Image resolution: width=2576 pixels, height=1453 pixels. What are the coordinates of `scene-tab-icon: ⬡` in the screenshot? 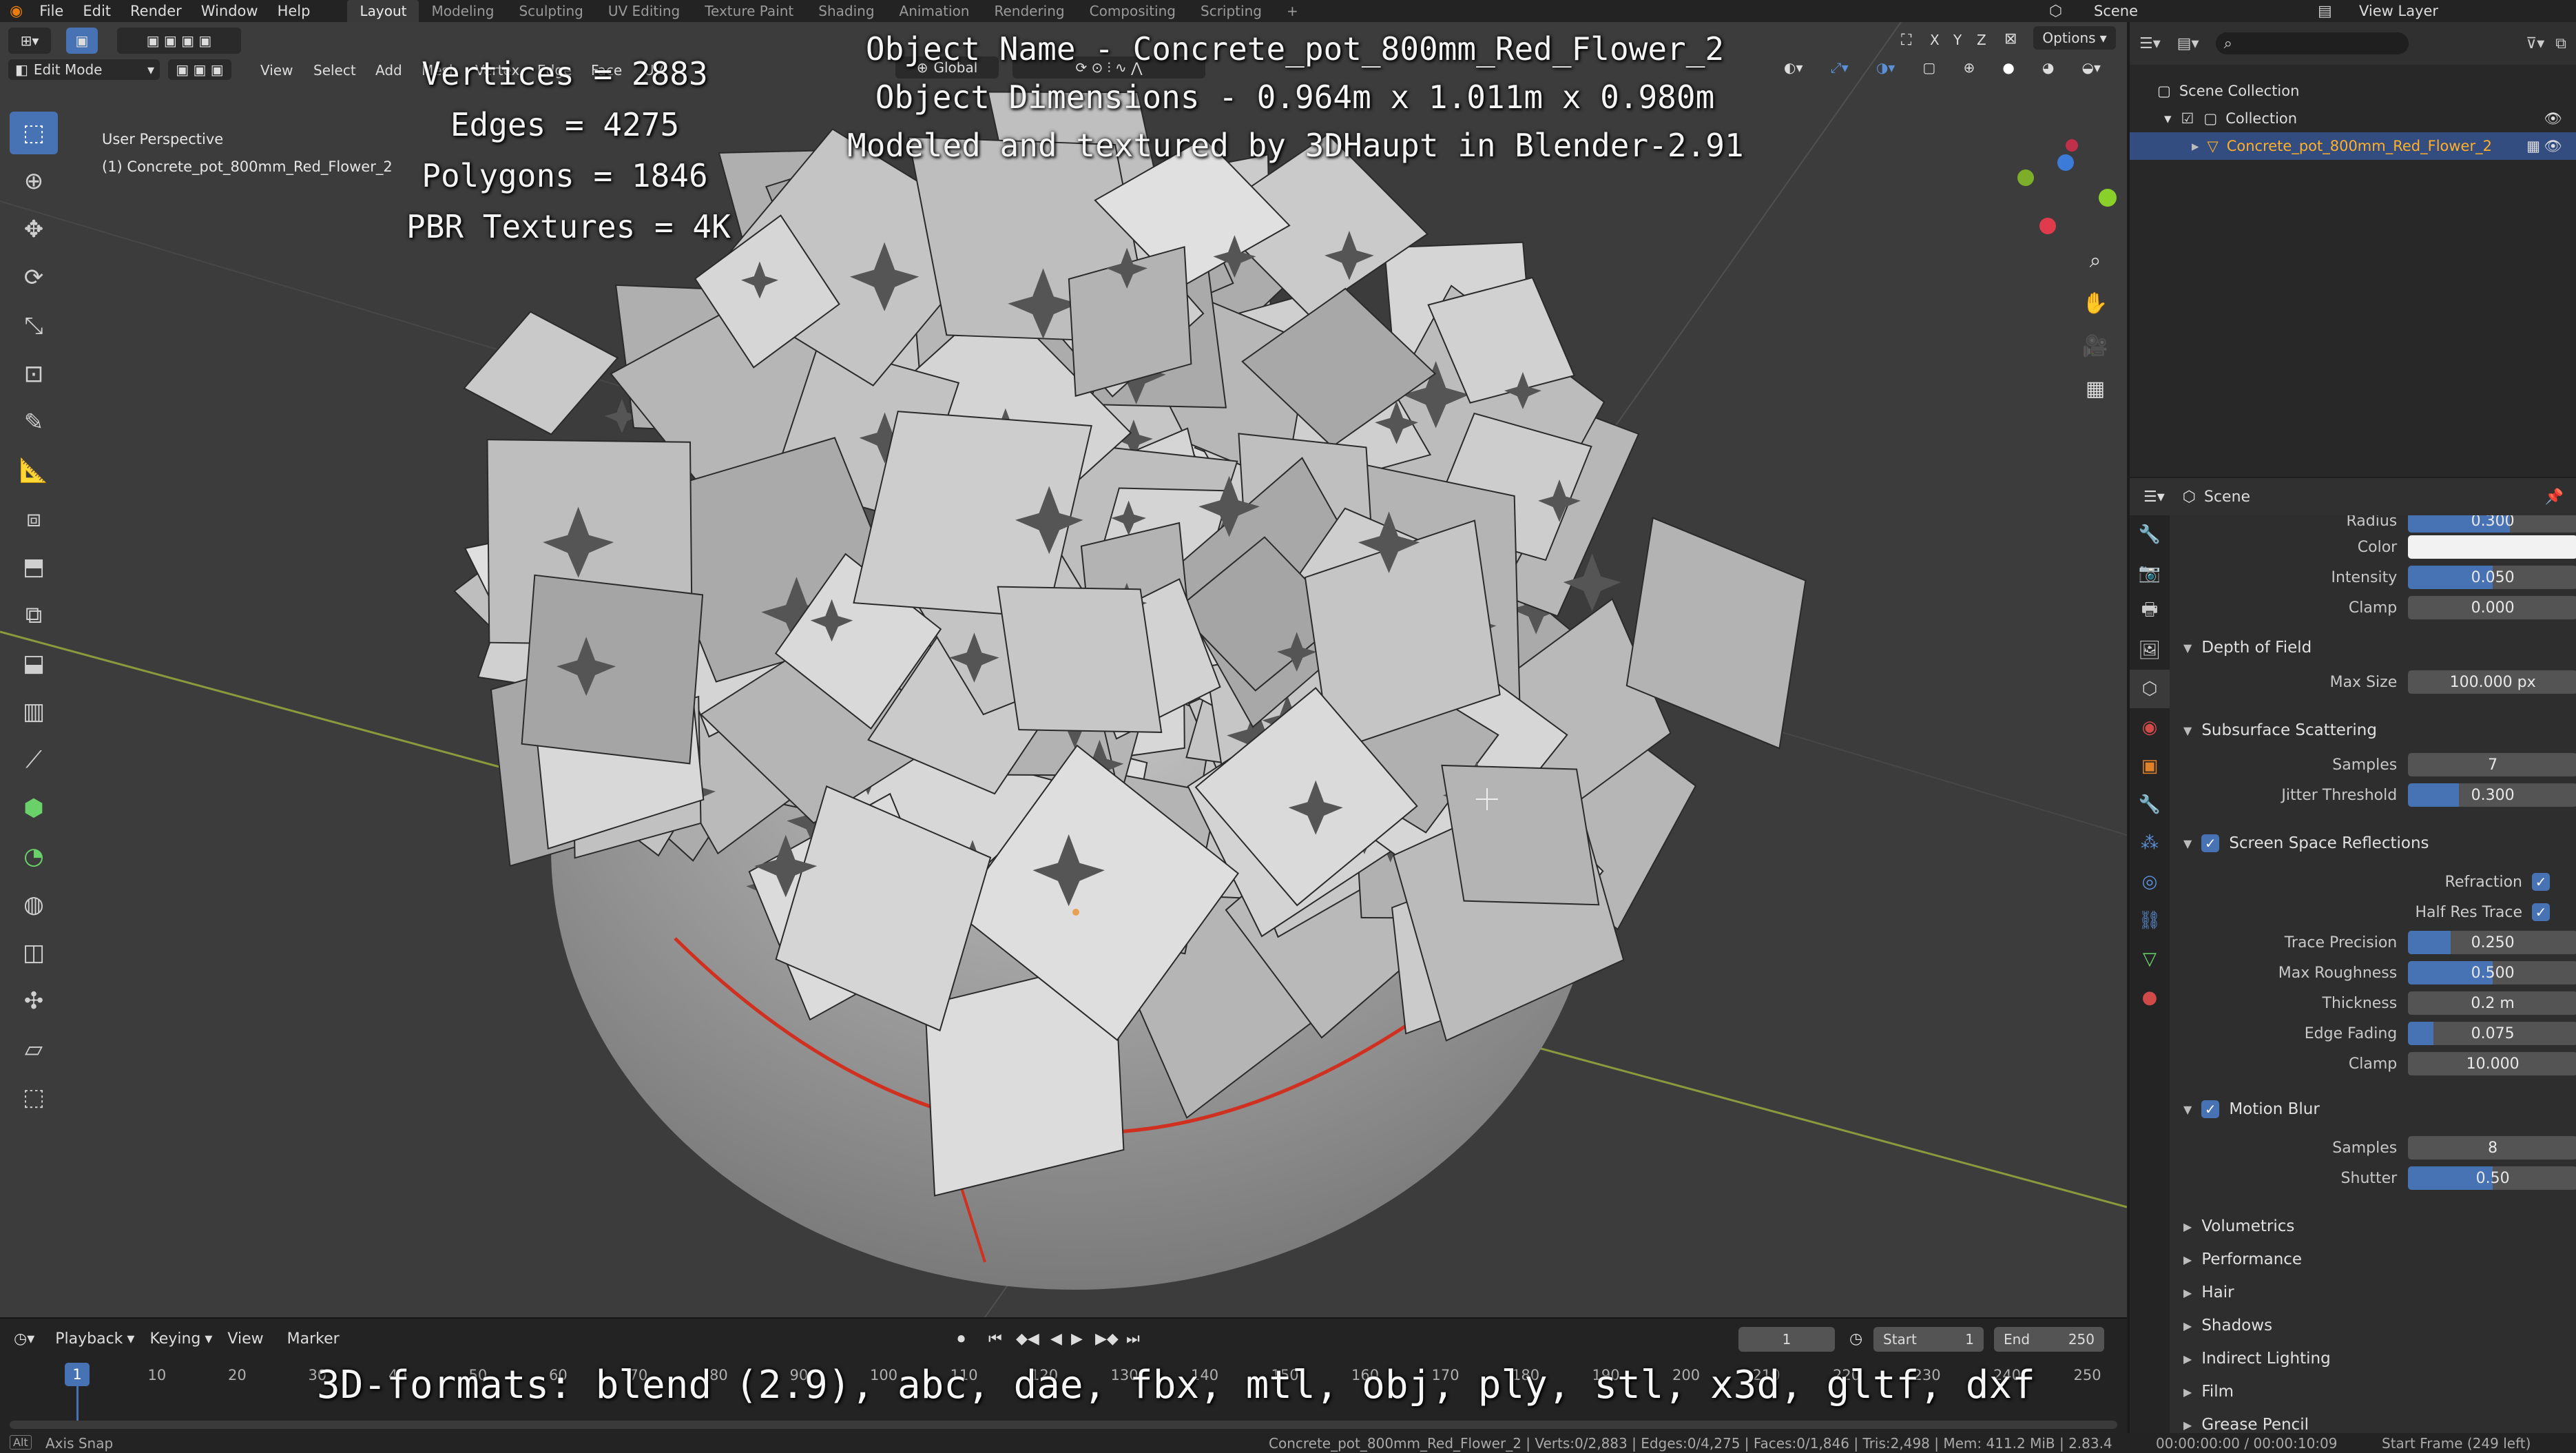 It's located at (2150, 689).